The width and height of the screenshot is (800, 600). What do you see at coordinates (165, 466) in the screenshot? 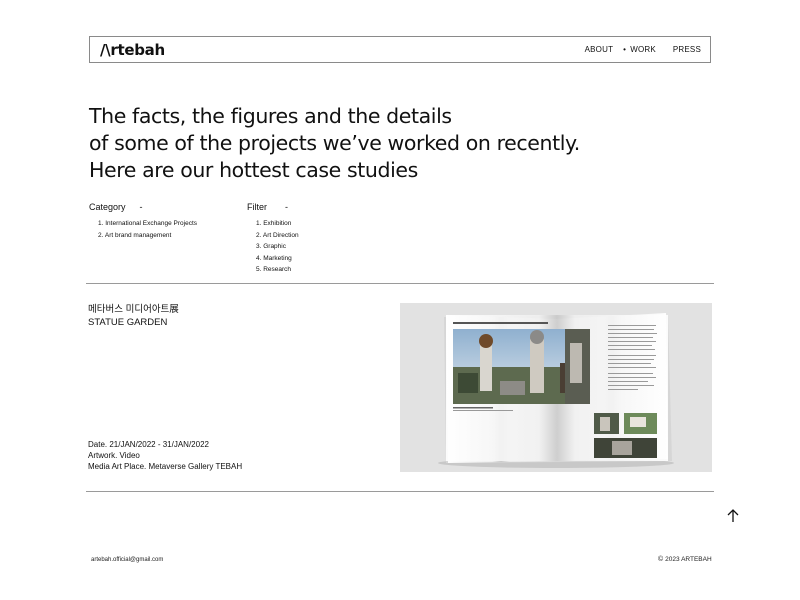
I see `project-place: Media Art Place. Metaverse Gallery TEBAH` at bounding box center [165, 466].